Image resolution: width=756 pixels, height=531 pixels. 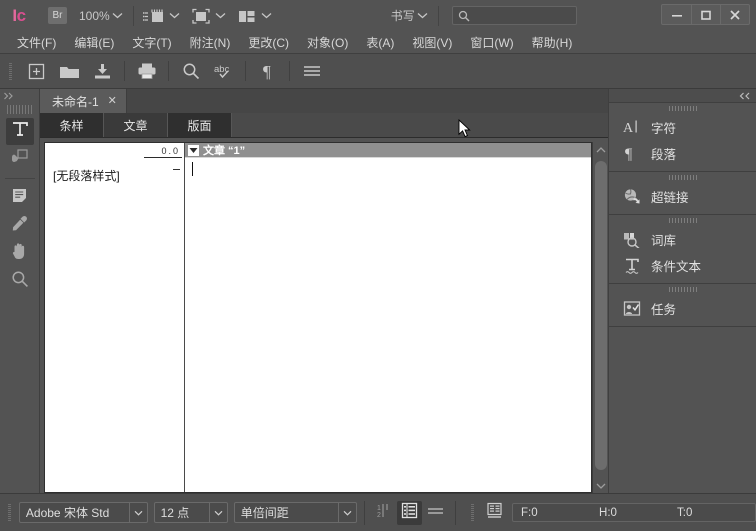 What do you see at coordinates (176, 169) in the screenshot?
I see `paragraph-style-dash` at bounding box center [176, 169].